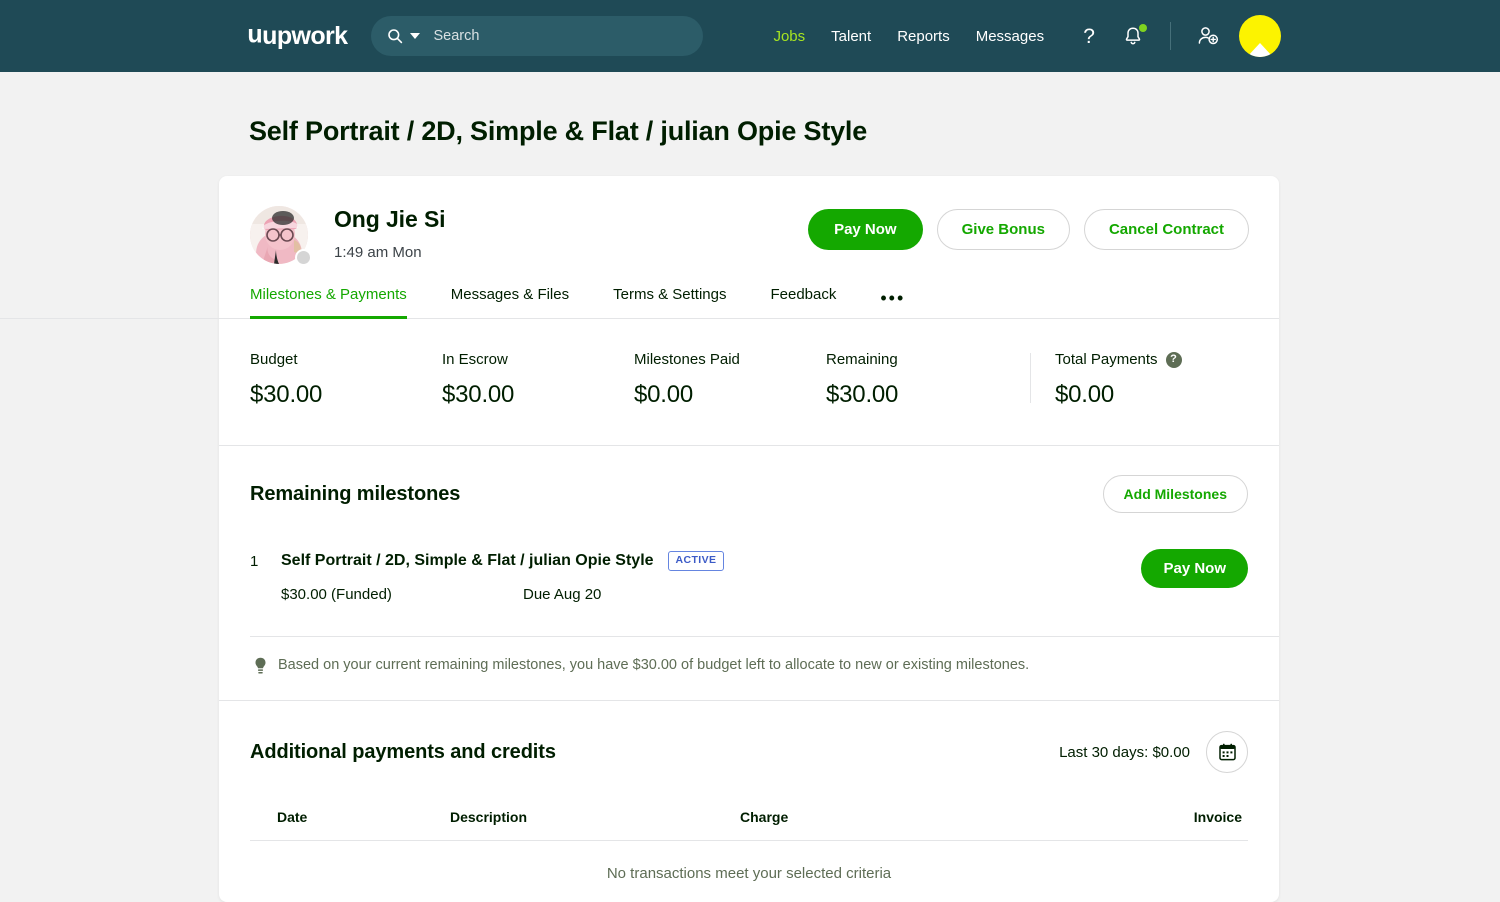  What do you see at coordinates (1143, 28) in the screenshot?
I see `notification-badge-dot` at bounding box center [1143, 28].